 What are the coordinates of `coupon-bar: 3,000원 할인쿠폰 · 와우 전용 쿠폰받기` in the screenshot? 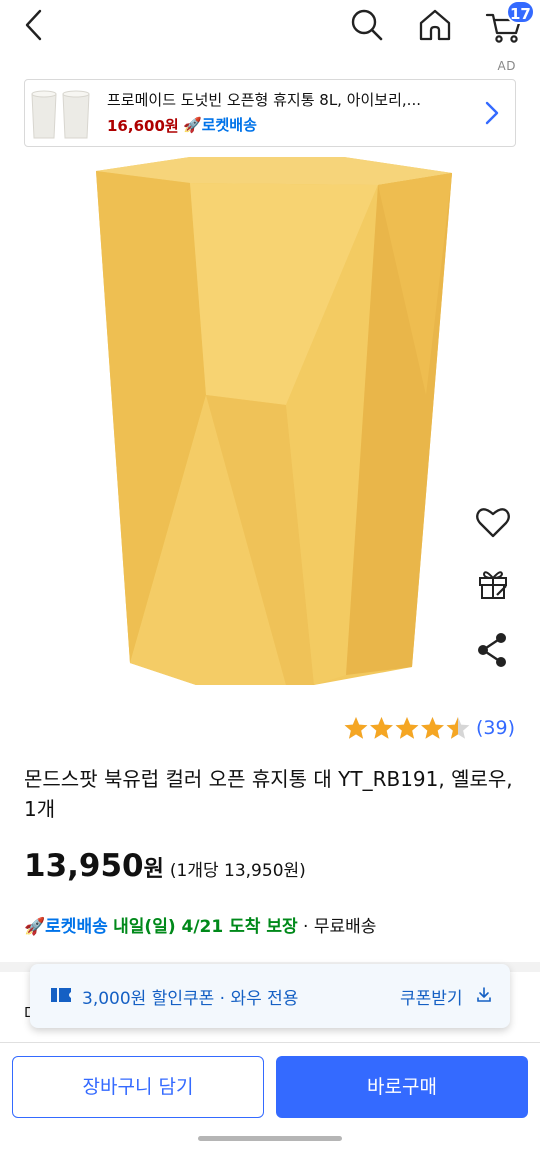 It's located at (270, 996).